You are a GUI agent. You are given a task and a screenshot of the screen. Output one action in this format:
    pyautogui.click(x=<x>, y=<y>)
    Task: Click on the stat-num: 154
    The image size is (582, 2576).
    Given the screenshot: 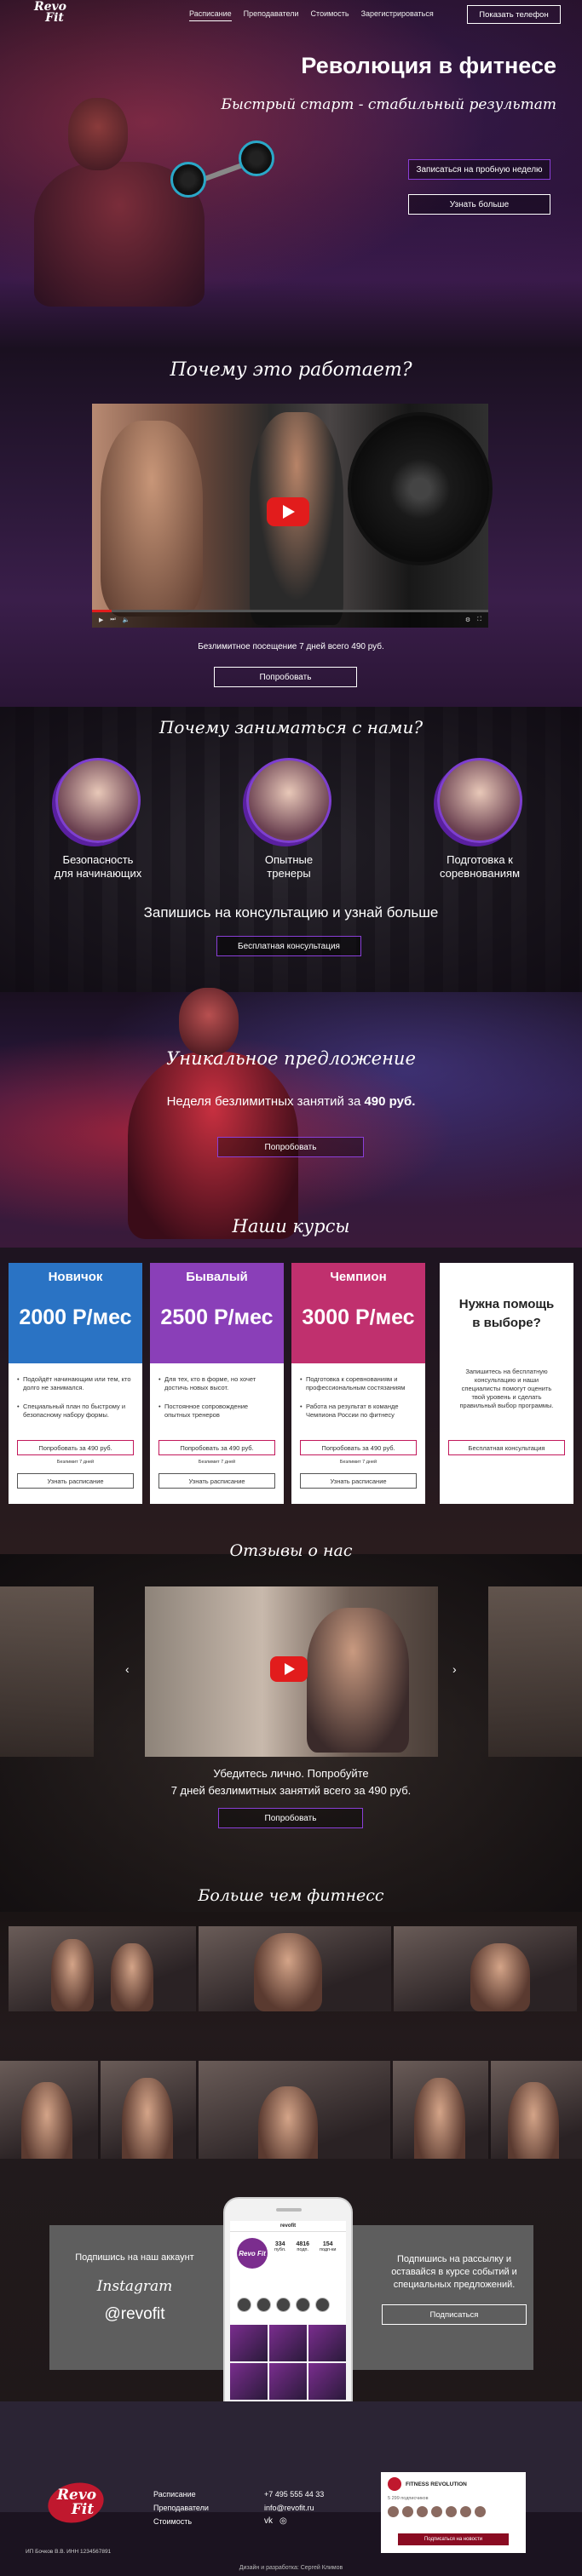 What is the action you would take?
    pyautogui.click(x=327, y=2244)
    